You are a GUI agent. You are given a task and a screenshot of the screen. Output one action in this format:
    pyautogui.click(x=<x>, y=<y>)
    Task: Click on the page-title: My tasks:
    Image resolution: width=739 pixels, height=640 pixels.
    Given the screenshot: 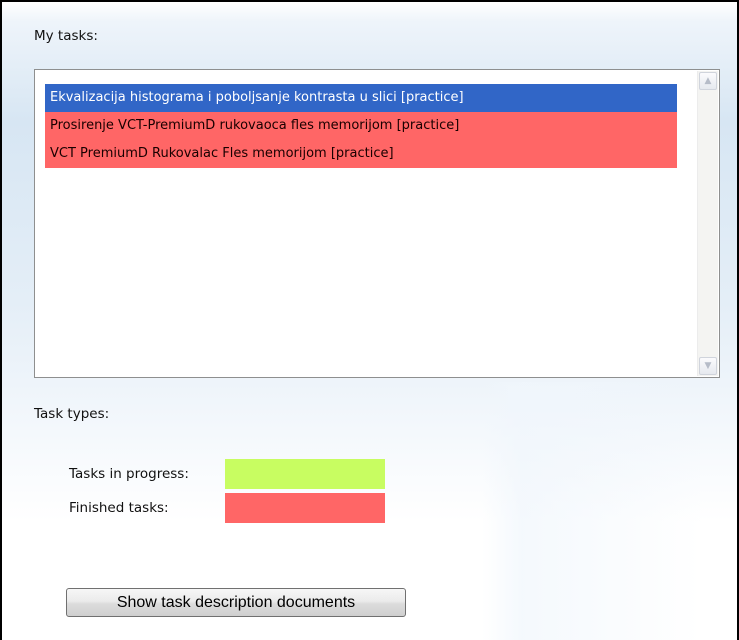 What is the action you would take?
    pyautogui.click(x=66, y=36)
    